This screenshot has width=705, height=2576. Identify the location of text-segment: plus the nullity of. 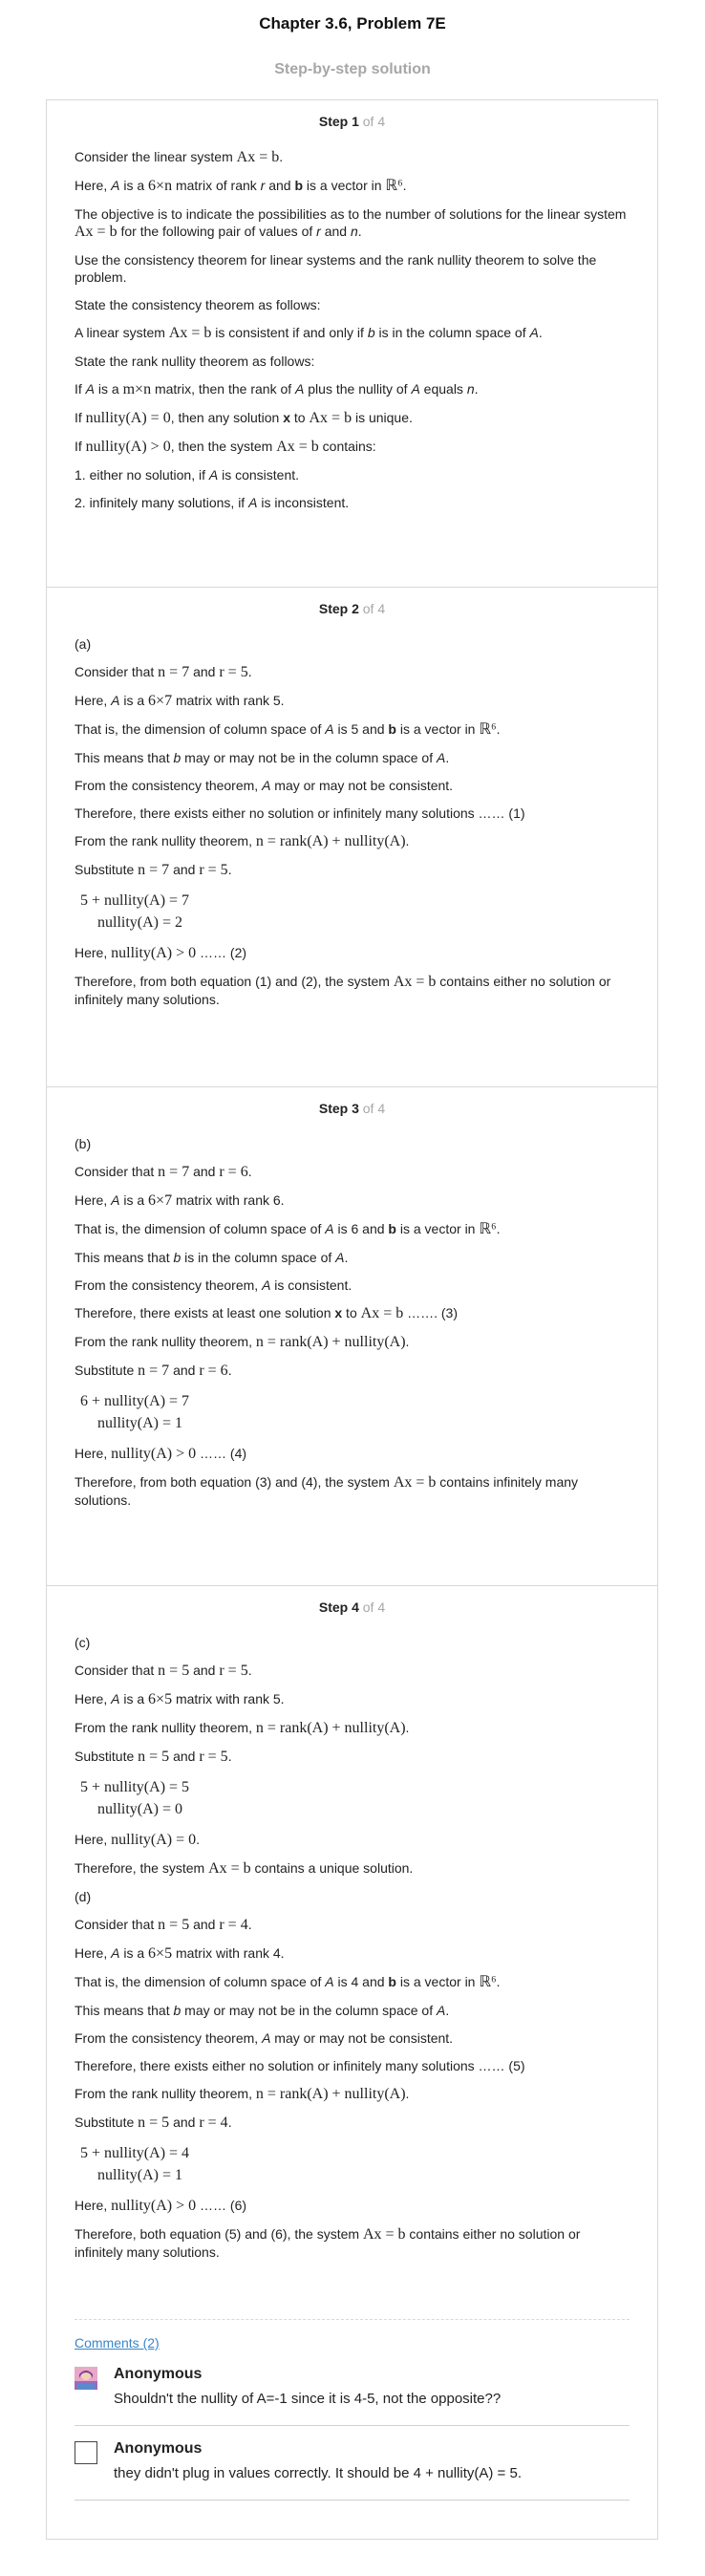
(358, 389).